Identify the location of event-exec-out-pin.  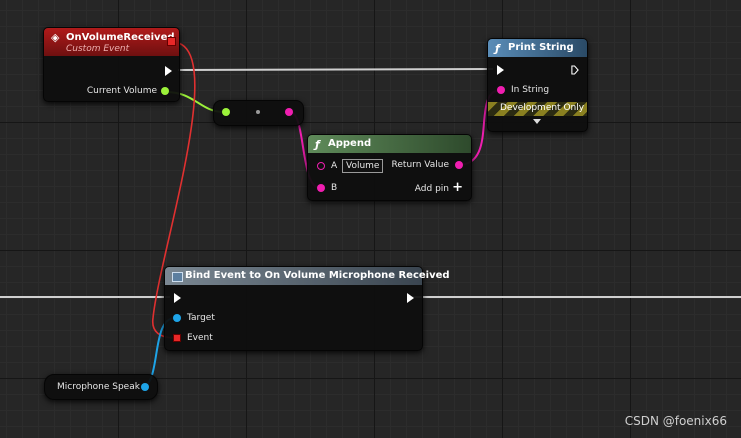
(168, 71).